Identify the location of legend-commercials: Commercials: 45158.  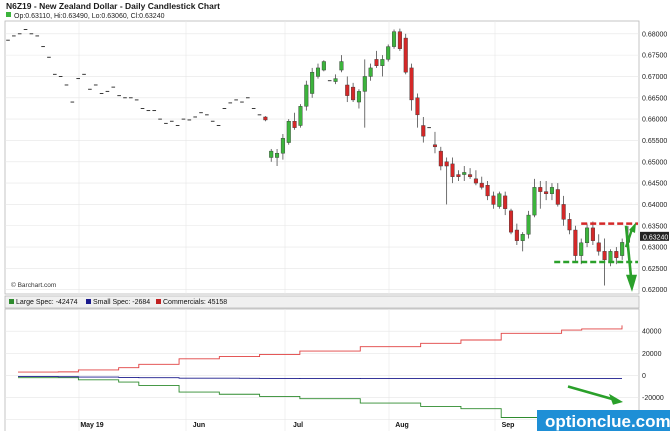
(195, 302).